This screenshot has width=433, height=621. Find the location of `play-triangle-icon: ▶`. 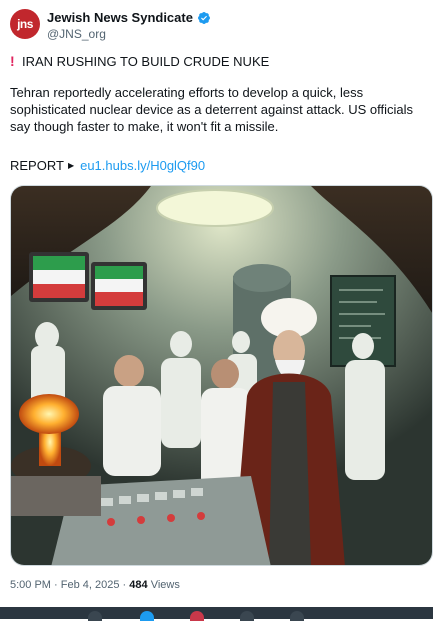

play-triangle-icon: ▶ is located at coordinates (71, 165).